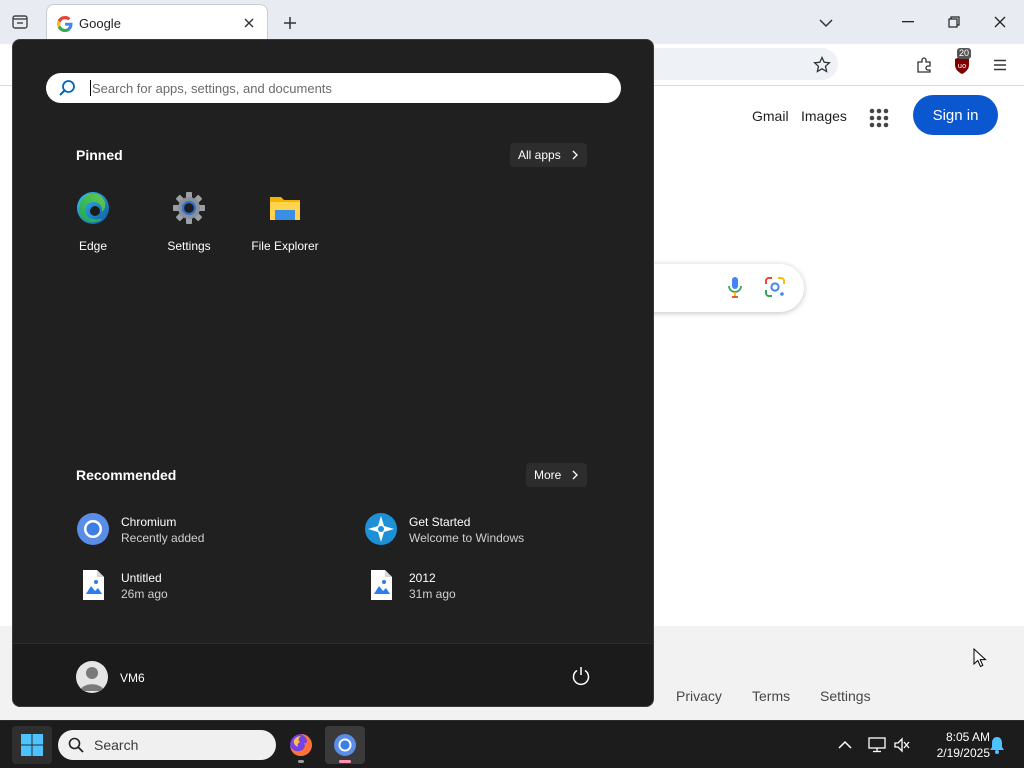 The image size is (1024, 768). Describe the element at coordinates (440, 522) in the screenshot. I see `recommended-item-name: Get Started` at that location.